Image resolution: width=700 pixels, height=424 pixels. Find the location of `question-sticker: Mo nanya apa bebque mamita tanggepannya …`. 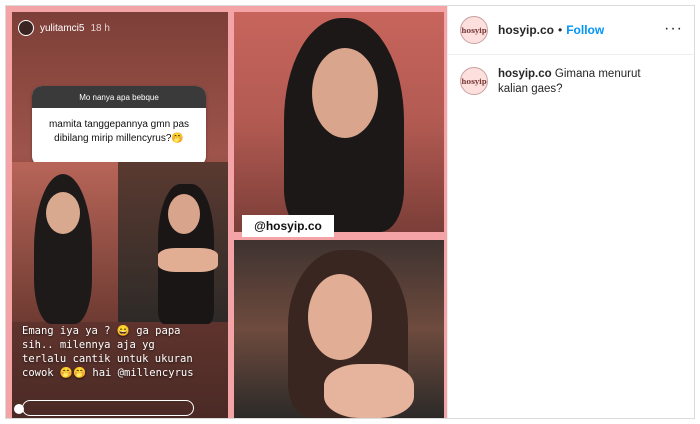

question-sticker: Mo nanya apa bebque mamita tanggepannya … is located at coordinates (119, 126).